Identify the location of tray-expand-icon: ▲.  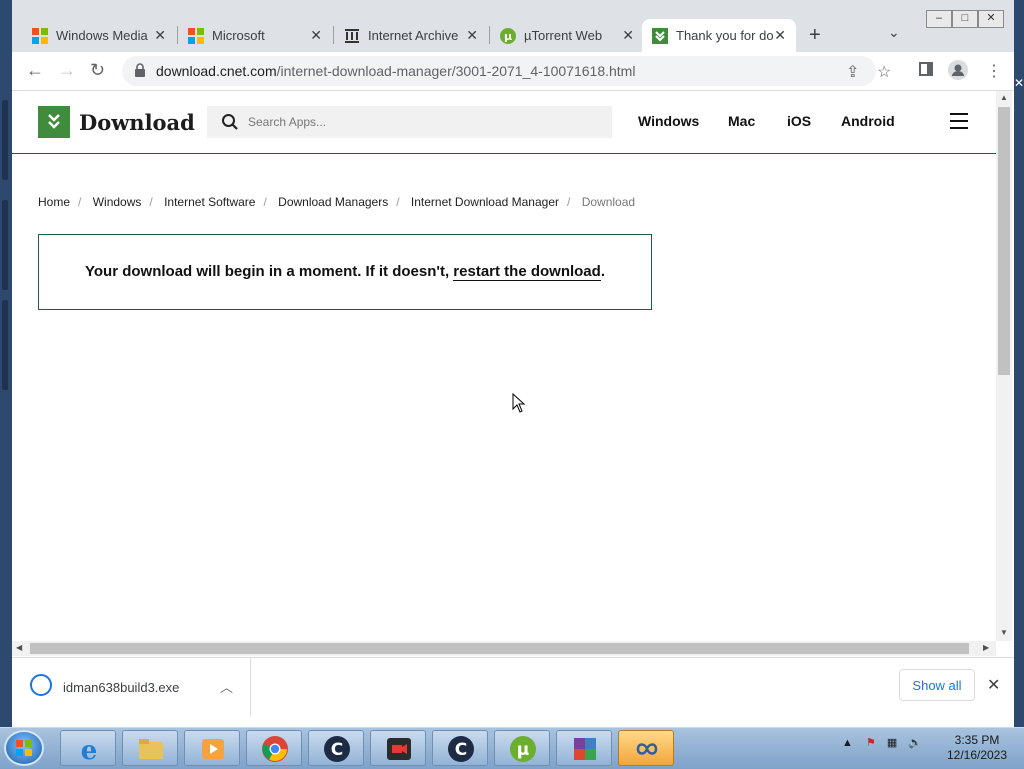
(847, 743).